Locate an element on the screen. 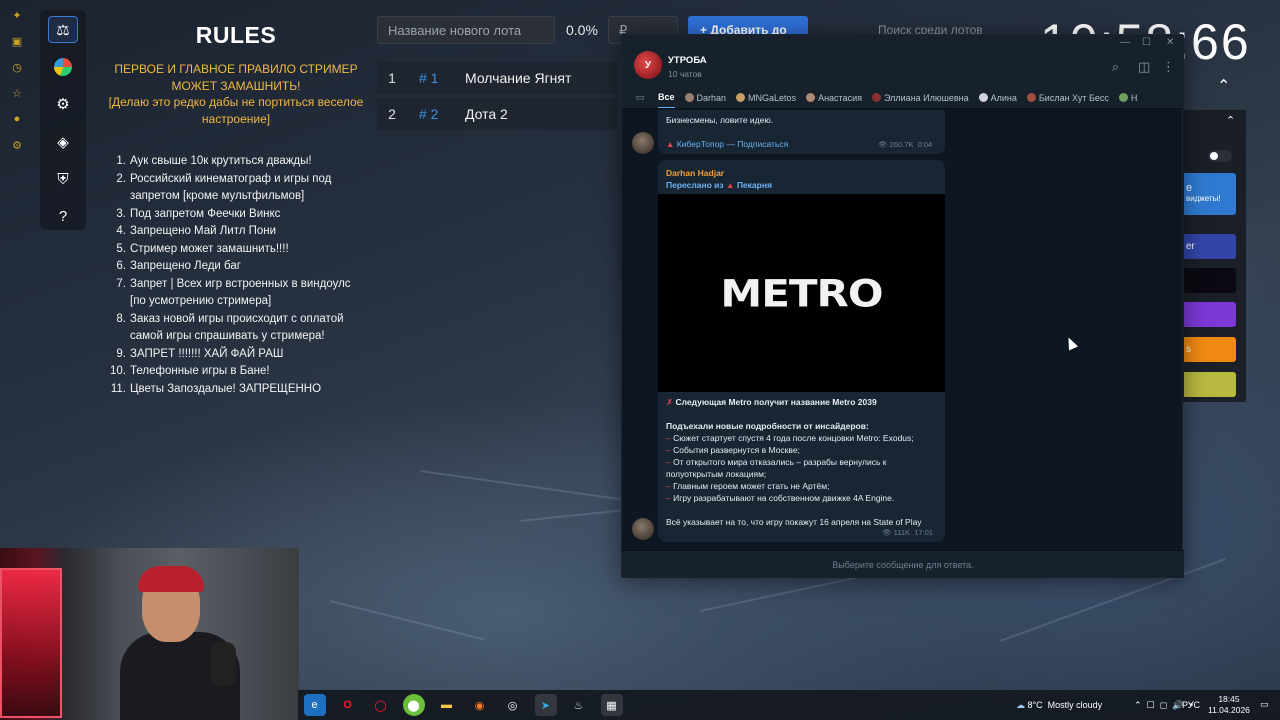 The height and width of the screenshot is (720, 1280). obs-icon: ◎ is located at coordinates (513, 705).